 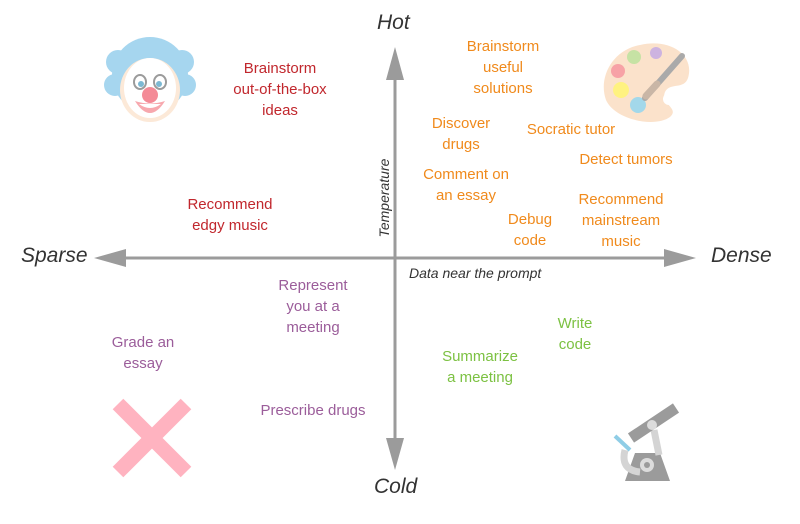 What do you see at coordinates (143, 353) in the screenshot?
I see `item-grade-essay: Grade an essay` at bounding box center [143, 353].